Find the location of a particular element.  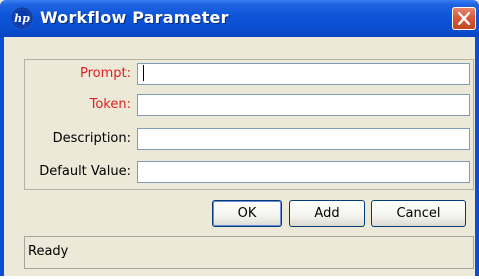

svg-text: hp is located at coordinates (22, 18).